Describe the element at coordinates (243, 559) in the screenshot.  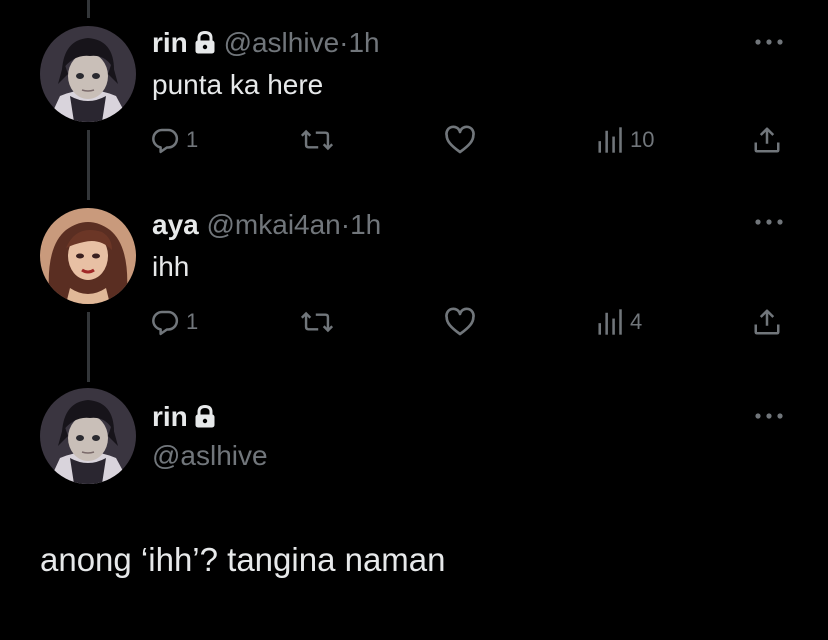
I see `post-text: anong ‘ihh’? tangina naman` at that location.